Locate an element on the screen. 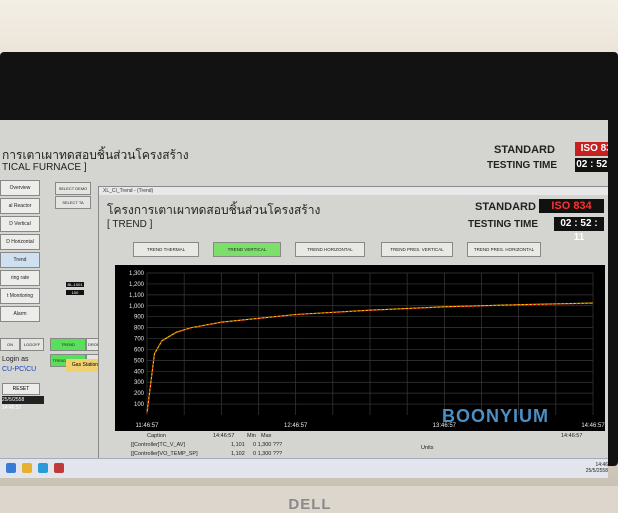 Image resolution: width=618 pixels, height=513 pixels. bg-testing-time-value: 02 : 52 : 1 is located at coordinates (591, 165).